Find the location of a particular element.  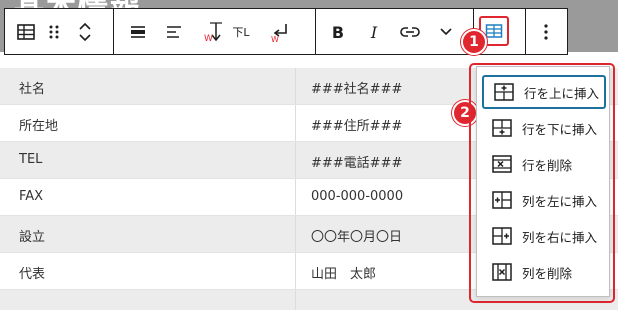

insert-row-above-icon is located at coordinates (504, 92).